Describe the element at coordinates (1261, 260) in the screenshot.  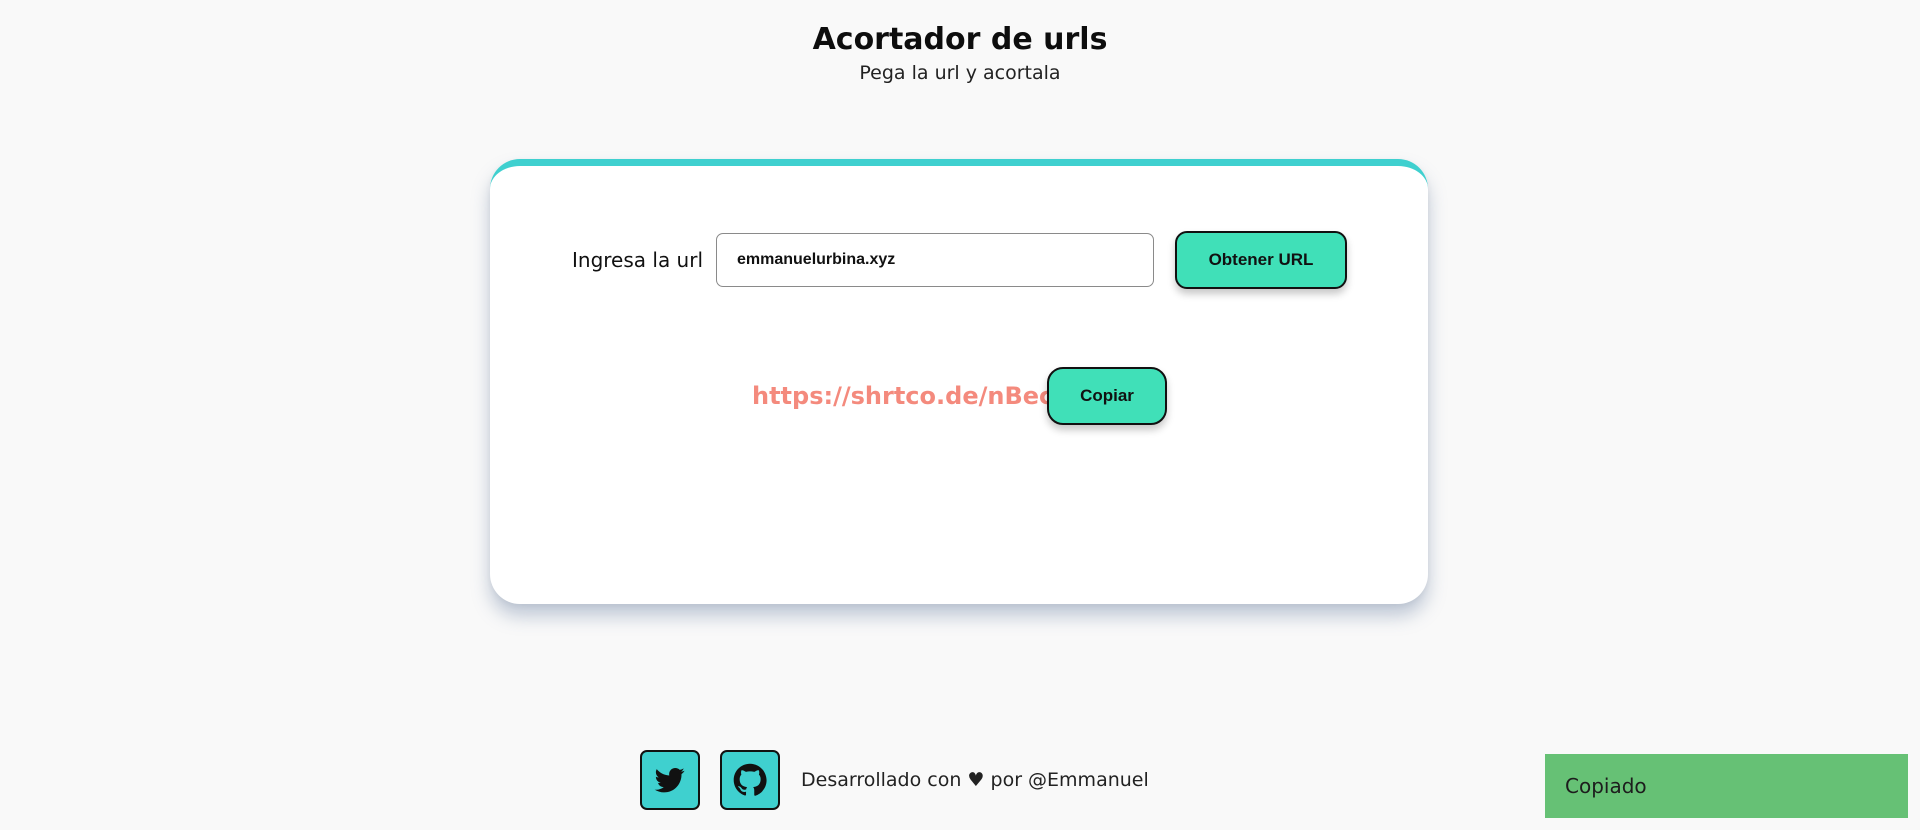
I see `get-url-button: Obtener URL` at that location.